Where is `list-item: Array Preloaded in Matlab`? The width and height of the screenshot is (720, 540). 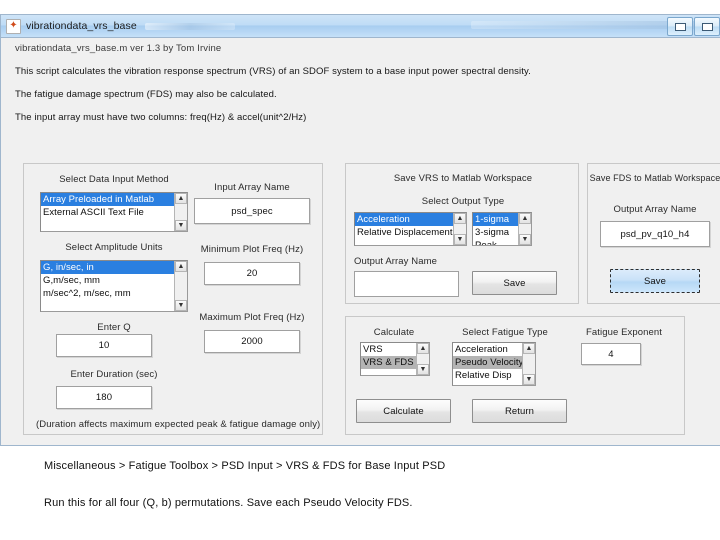
list-item: Array Preloaded in Matlab is located at coordinates (107, 199).